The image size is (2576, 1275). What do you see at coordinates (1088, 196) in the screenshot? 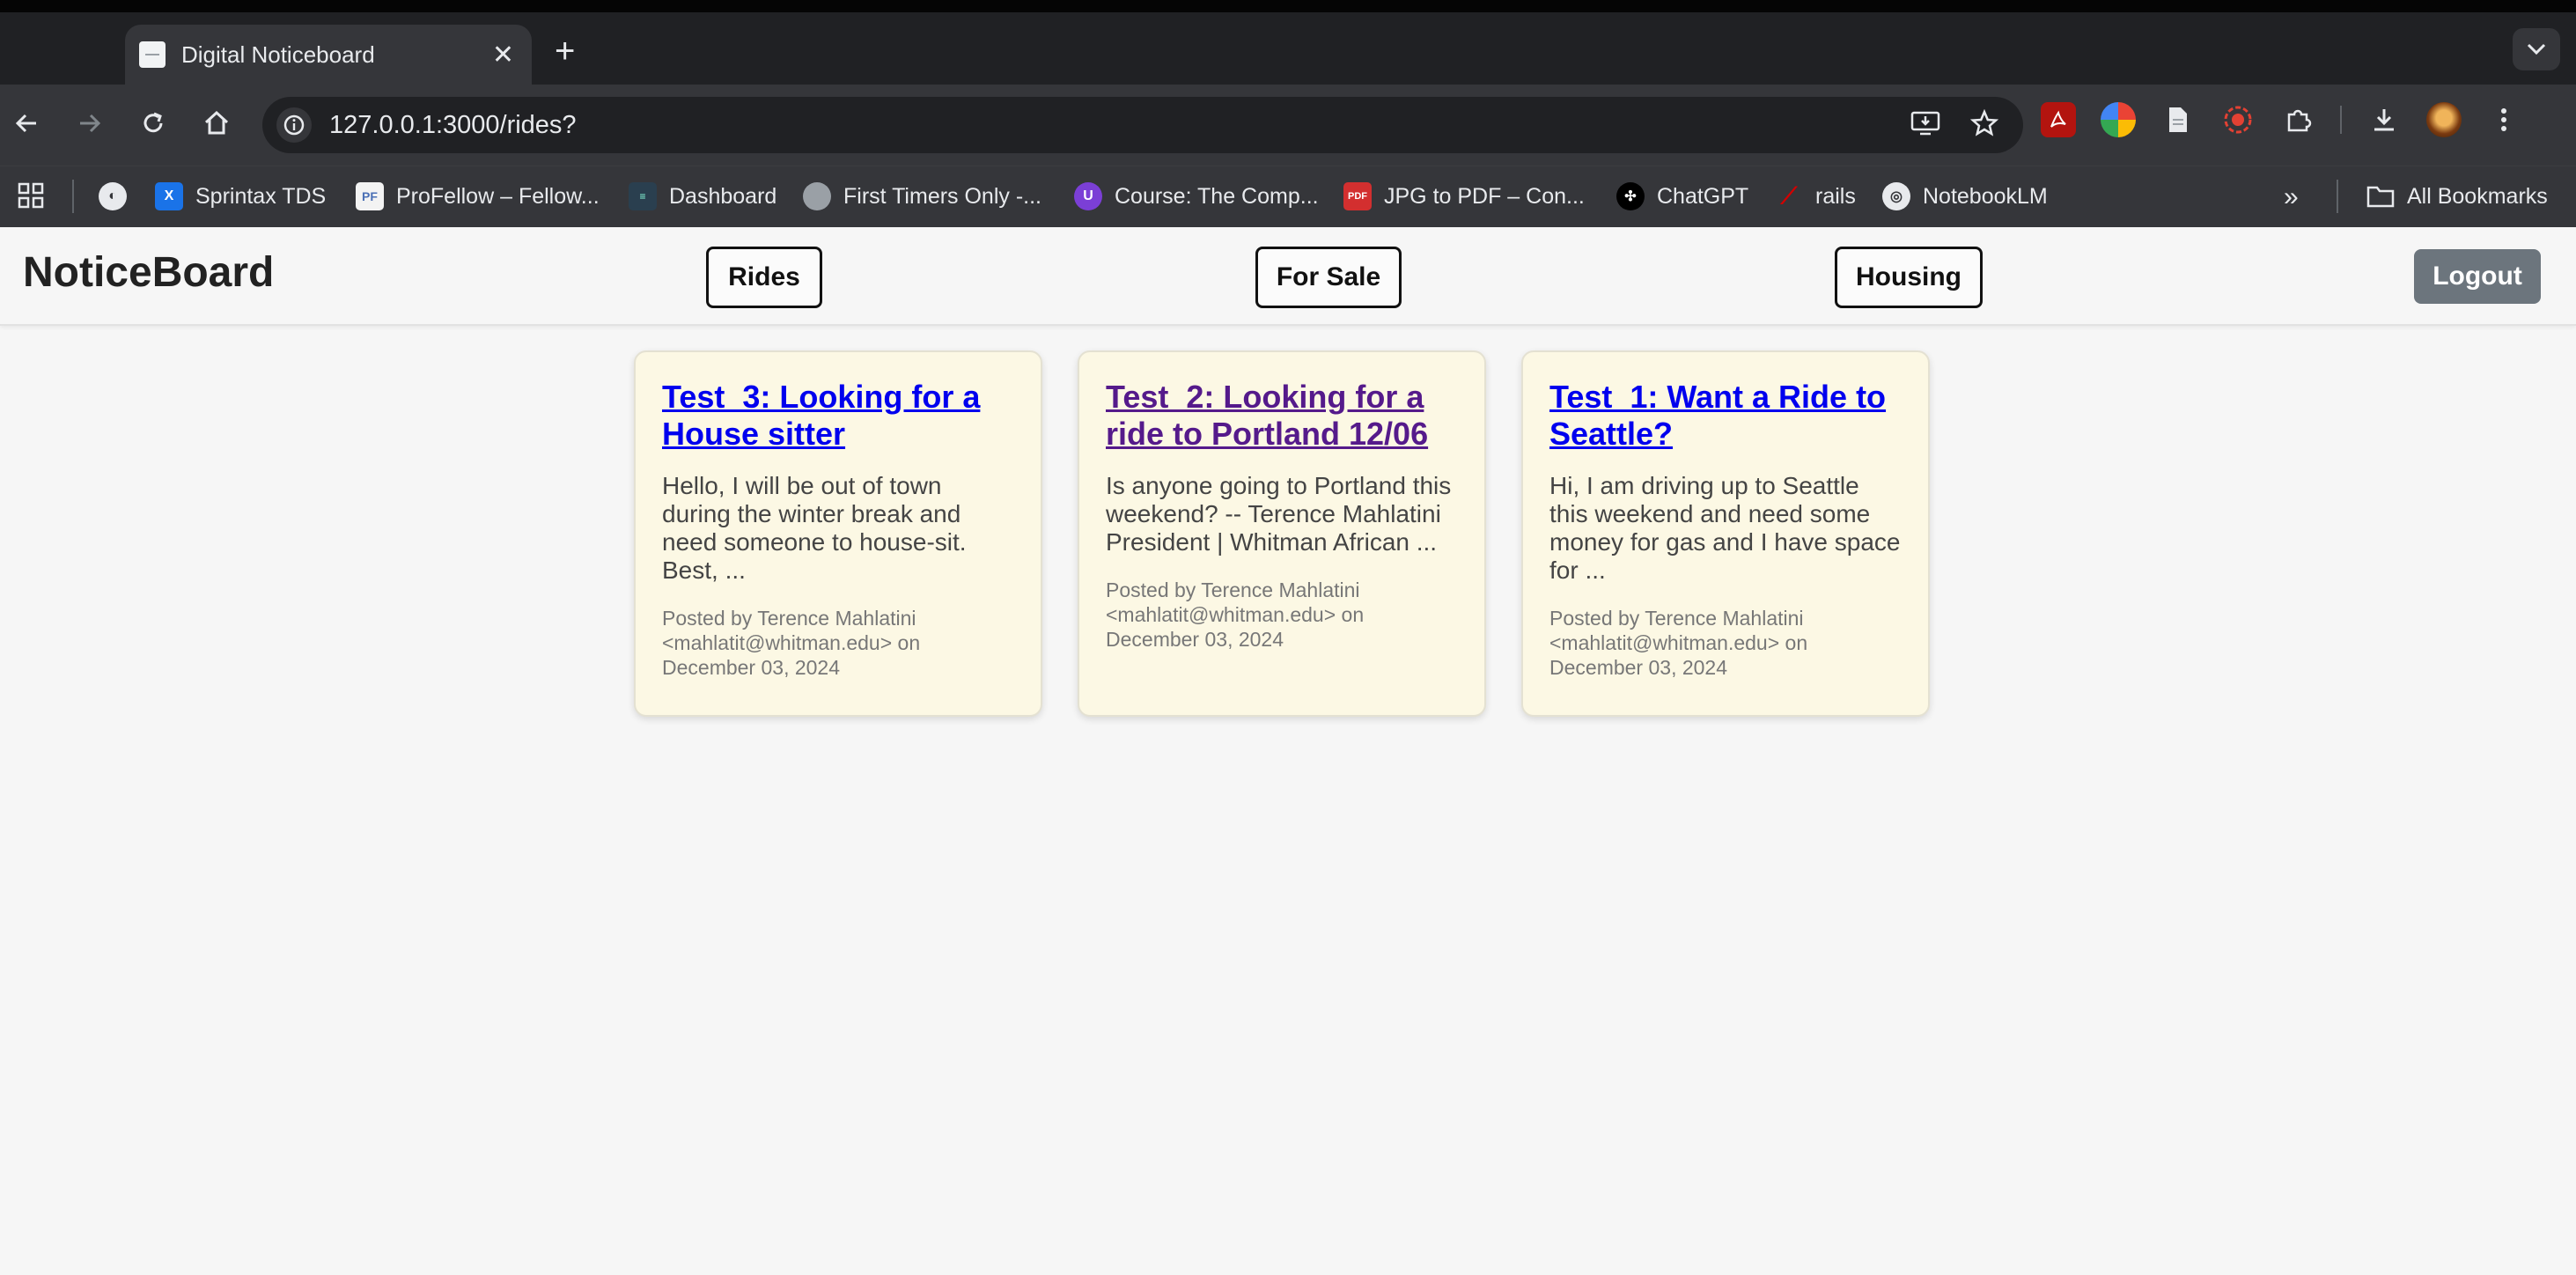
I see `course-icon: U` at bounding box center [1088, 196].